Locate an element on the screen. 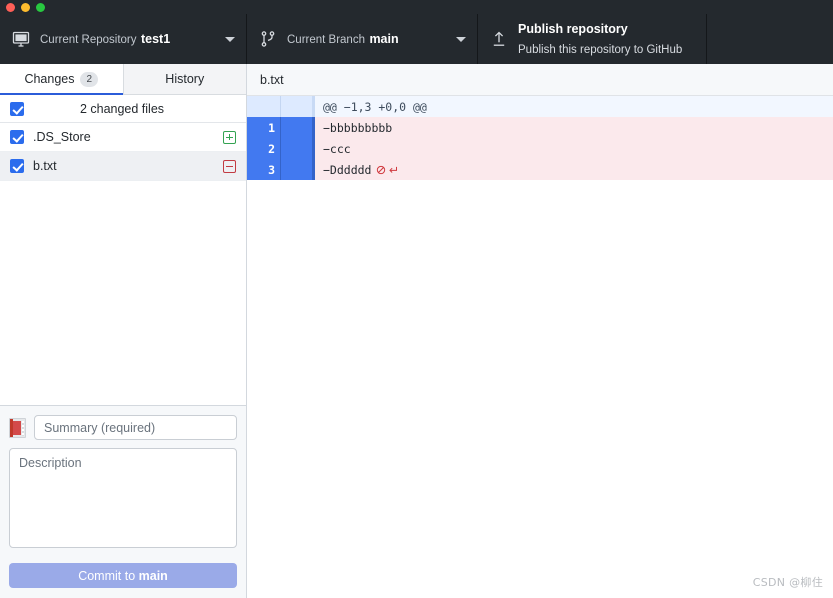 The image size is (833, 598). close-window-button is located at coordinates (10, 7).